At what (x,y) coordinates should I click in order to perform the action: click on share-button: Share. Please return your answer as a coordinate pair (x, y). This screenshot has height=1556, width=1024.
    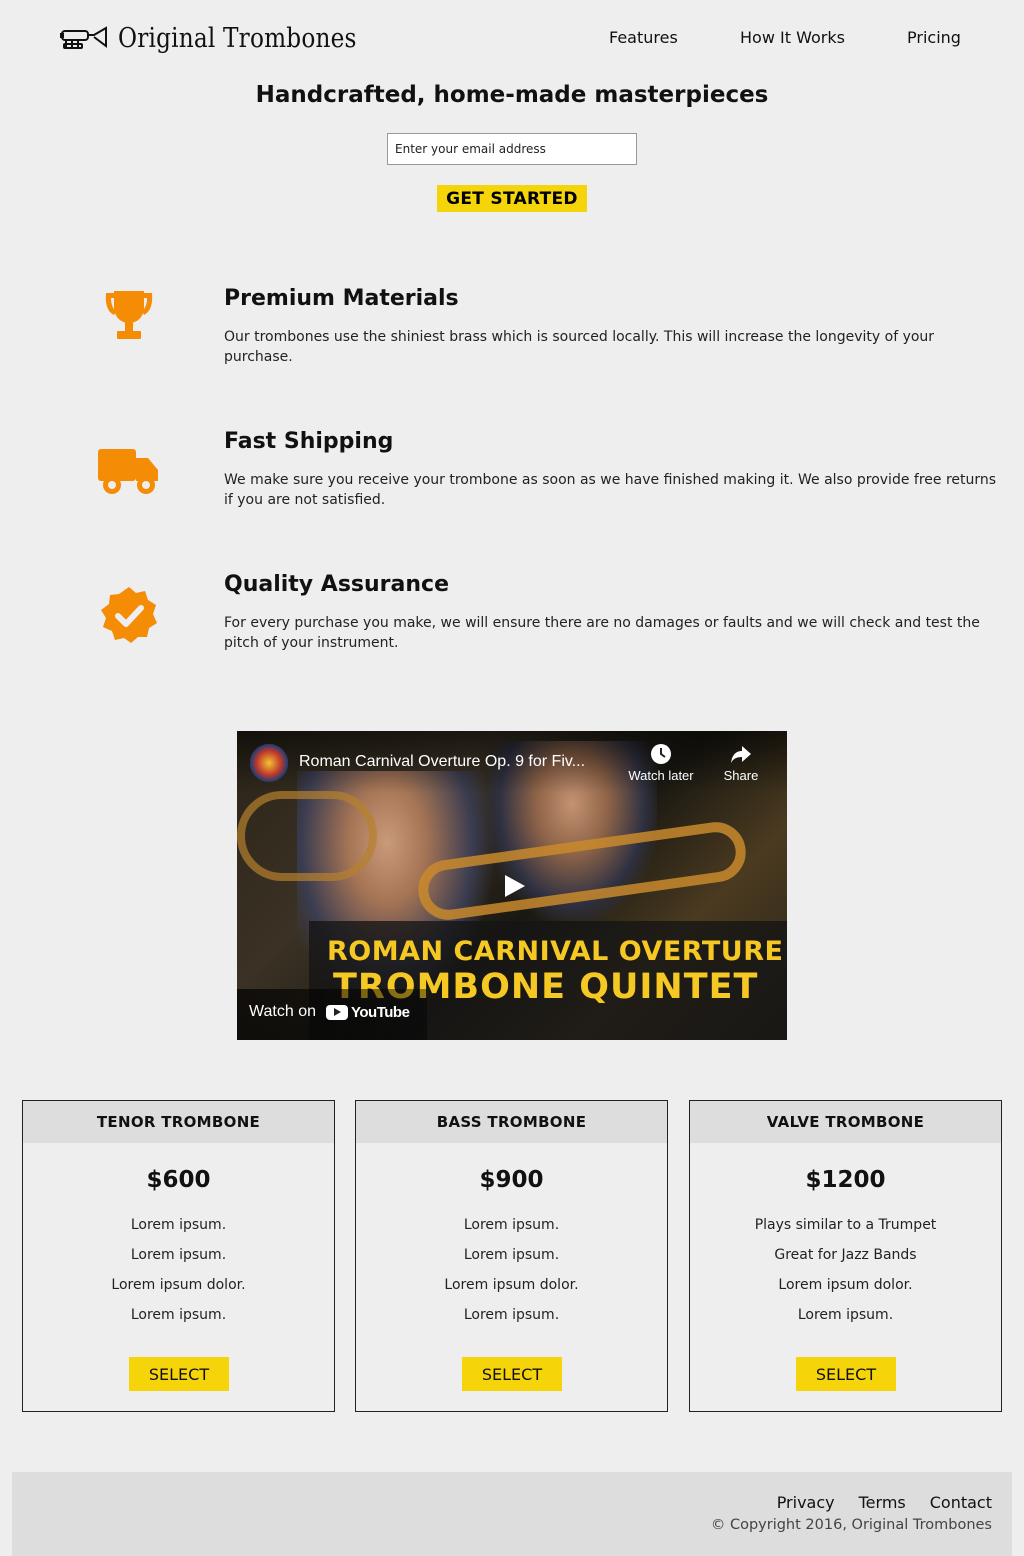
    Looking at the image, I should click on (741, 763).